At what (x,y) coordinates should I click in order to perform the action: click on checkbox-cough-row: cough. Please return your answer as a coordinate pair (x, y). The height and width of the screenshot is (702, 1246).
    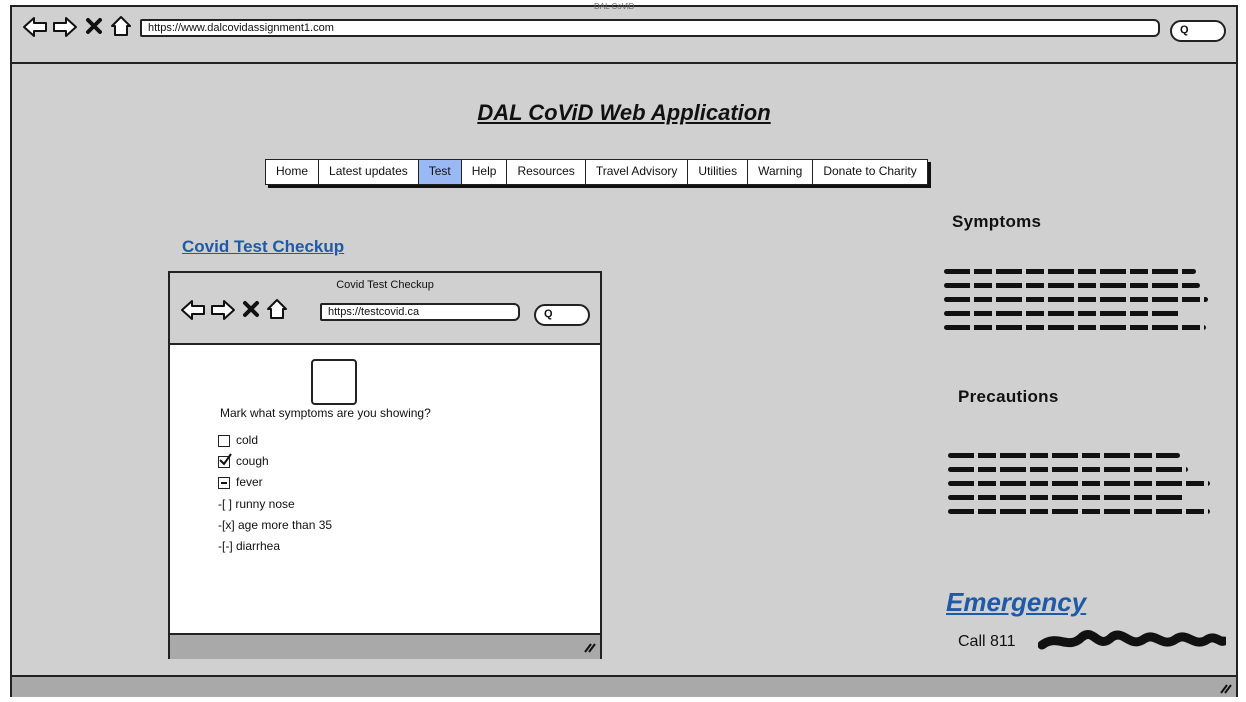
    Looking at the image, I should click on (243, 460).